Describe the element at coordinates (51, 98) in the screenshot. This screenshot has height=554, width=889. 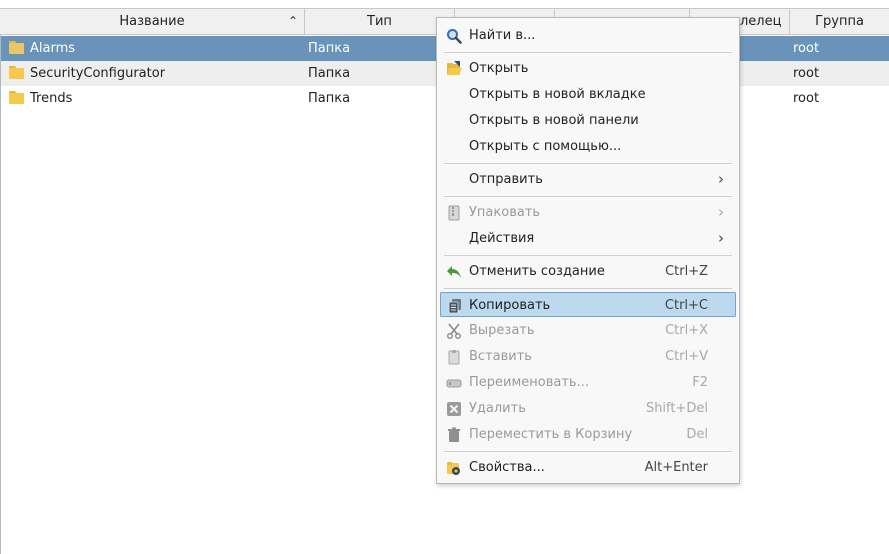
I see `file-name: Trends` at that location.